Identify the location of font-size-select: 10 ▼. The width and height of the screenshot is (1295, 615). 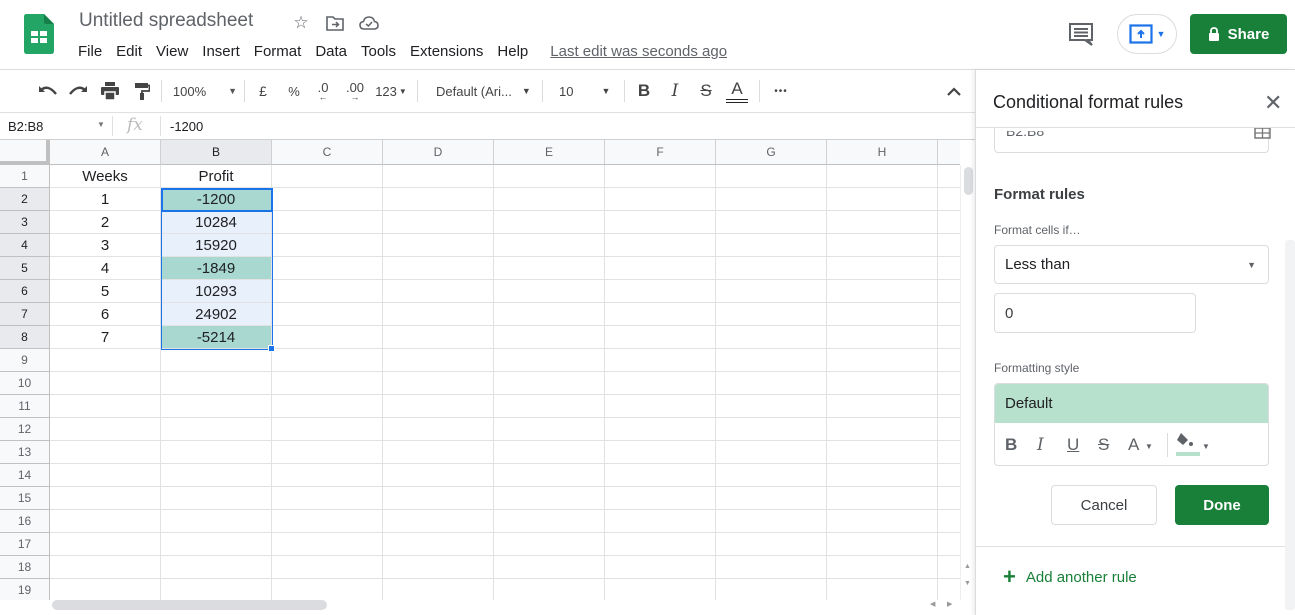
(585, 91).